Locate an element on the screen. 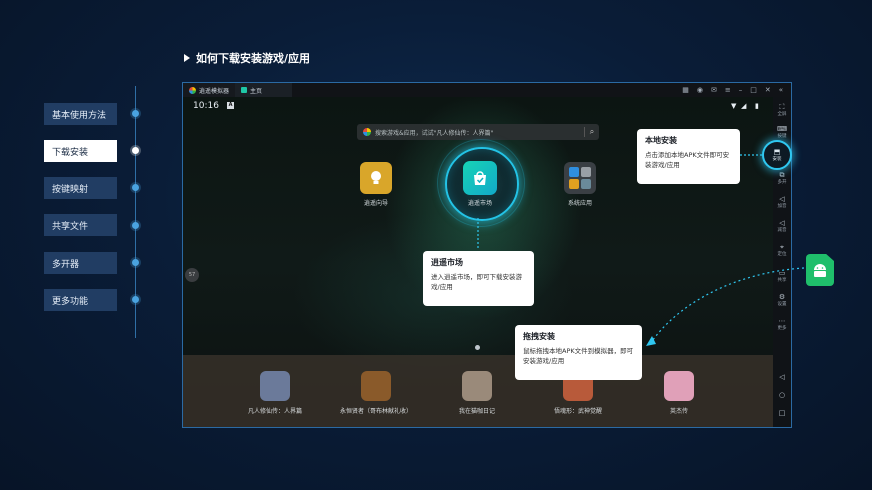 Image resolution: width=872 pixels, height=490 pixels. tooltip-drag-install: 拖拽安装 鼠标拖拽本地APK文件到模拟器，即可安装游戏/应用 is located at coordinates (578, 352).